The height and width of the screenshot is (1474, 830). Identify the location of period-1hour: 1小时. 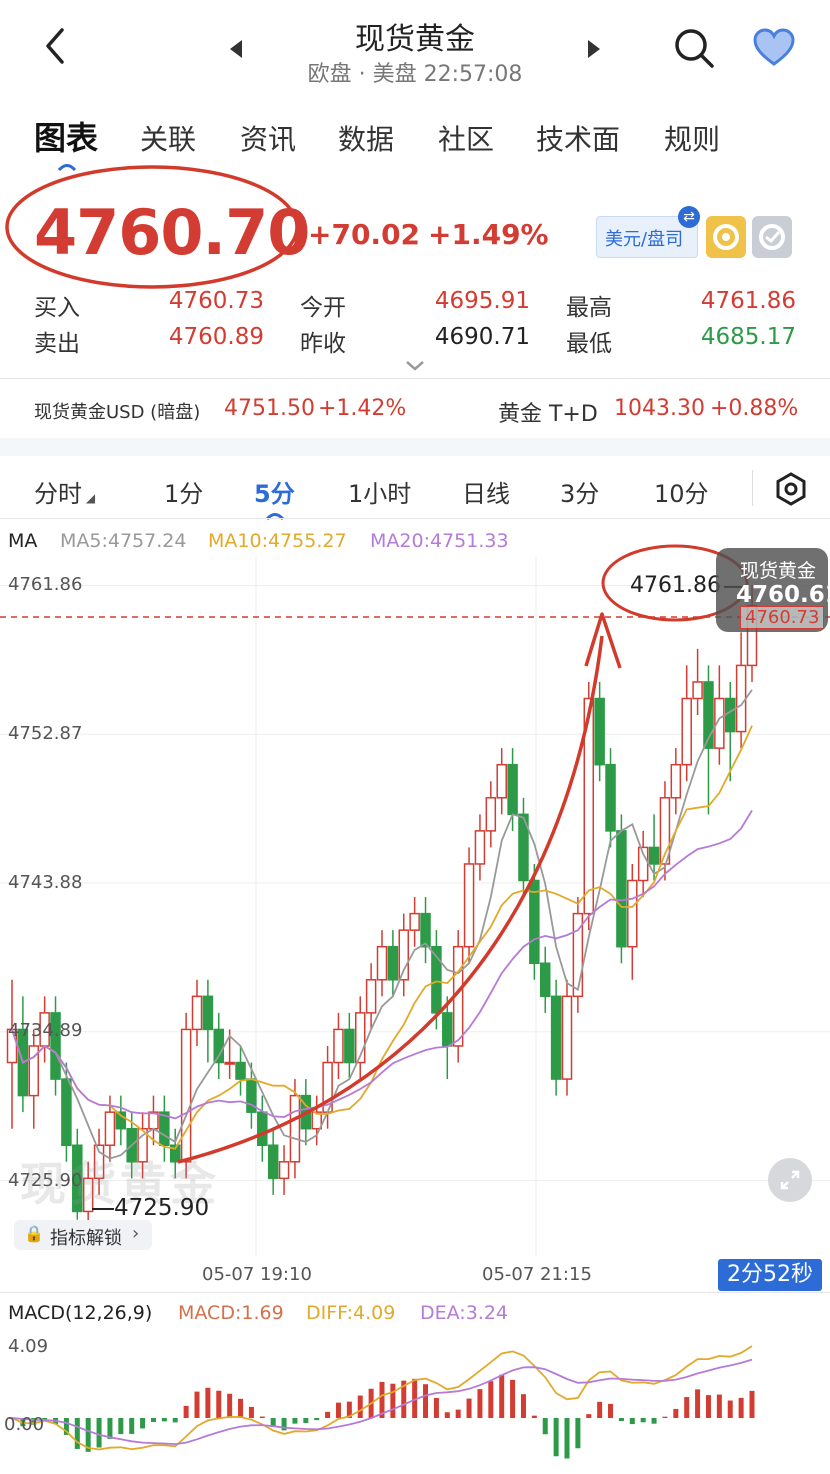
(379, 491).